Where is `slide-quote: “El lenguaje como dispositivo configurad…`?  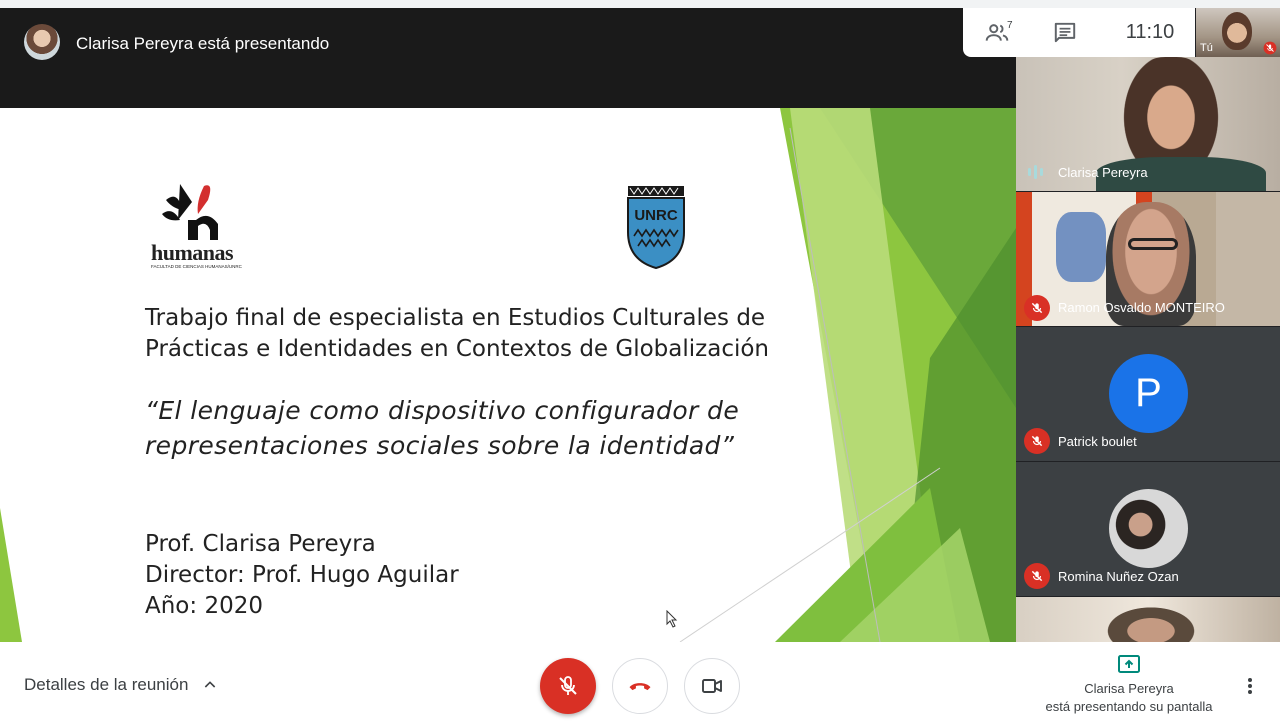 slide-quote: “El lenguaje como dispositivo configurad… is located at coordinates (442, 428).